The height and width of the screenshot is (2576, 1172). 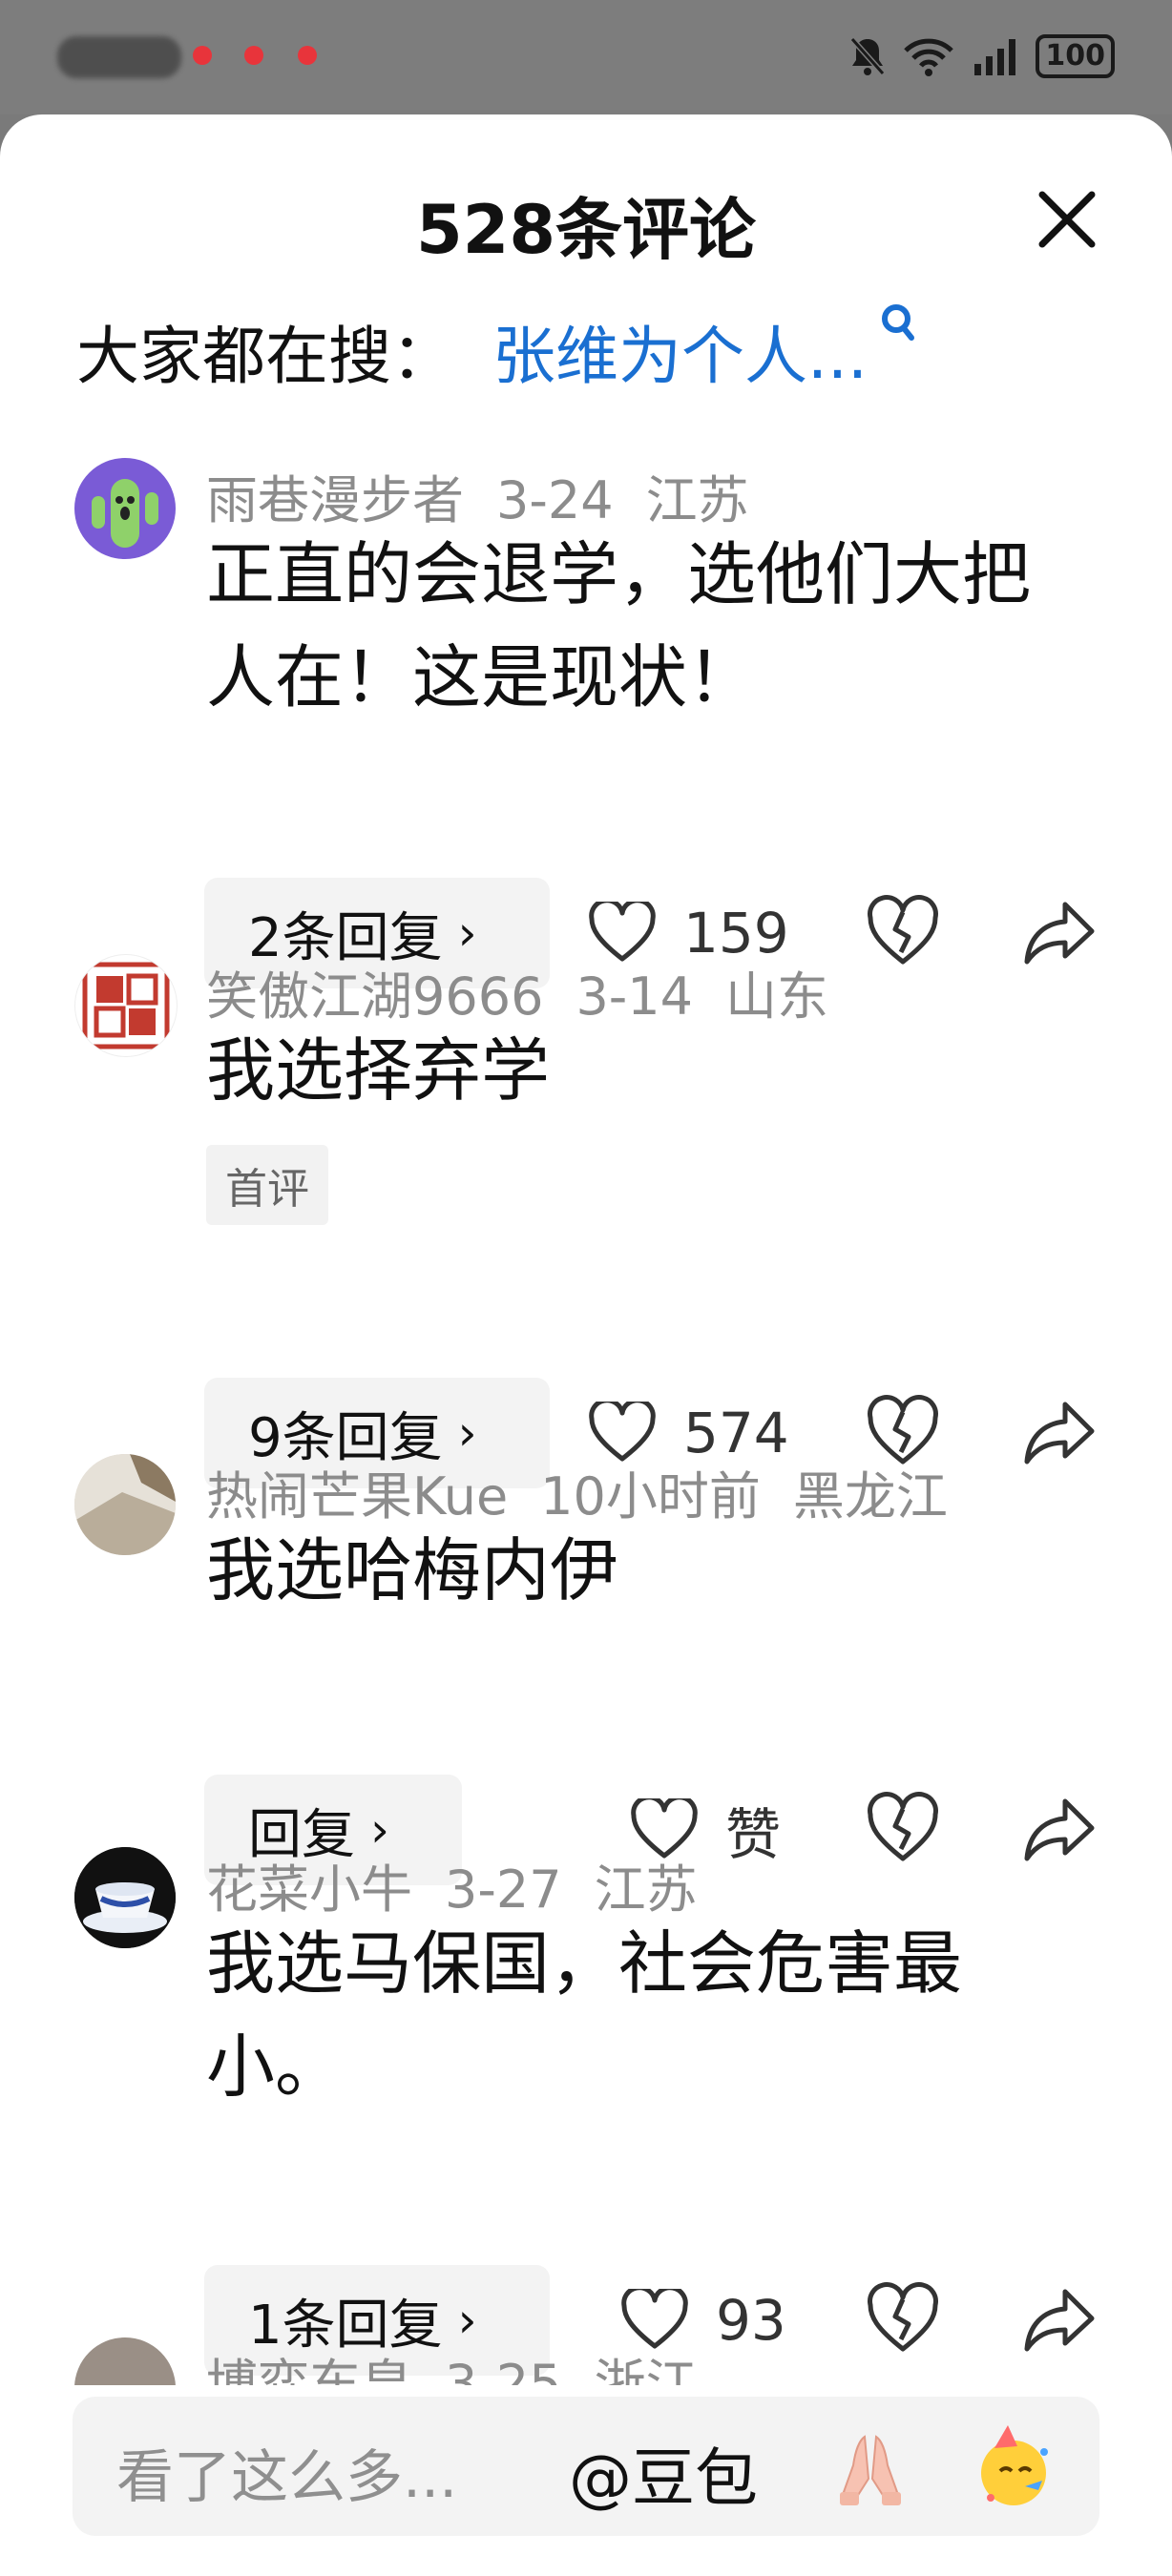 What do you see at coordinates (357, 1496) in the screenshot?
I see `username: 热闹芒果Kue` at bounding box center [357, 1496].